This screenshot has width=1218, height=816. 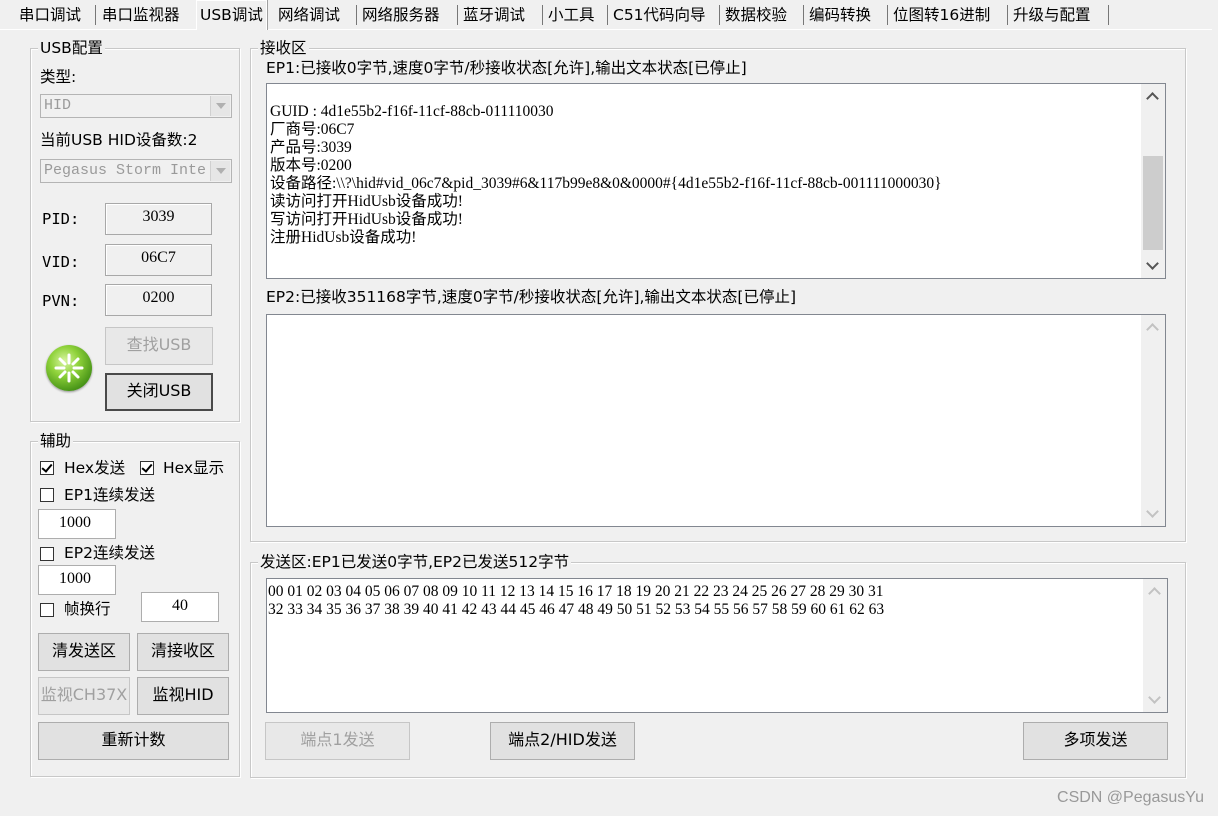 I want to click on ep2-interval-input: 1000, so click(x=77, y=580).